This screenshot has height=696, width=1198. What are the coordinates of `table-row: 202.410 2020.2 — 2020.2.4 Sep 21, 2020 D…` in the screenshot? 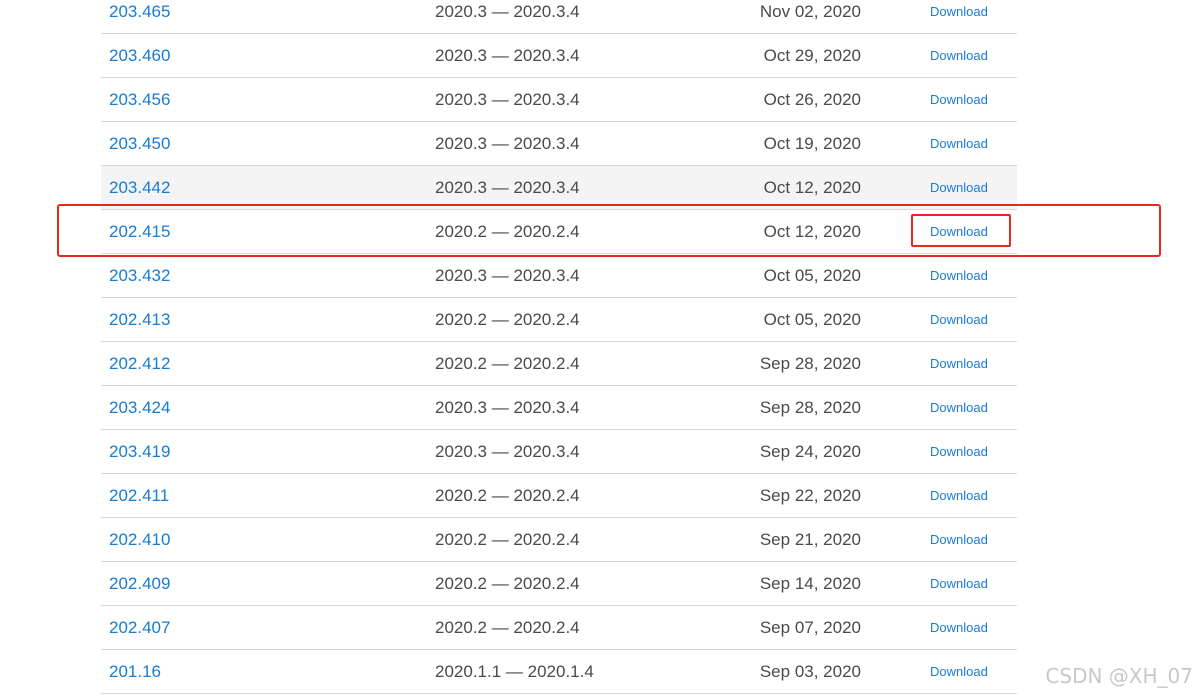 It's located at (559, 540).